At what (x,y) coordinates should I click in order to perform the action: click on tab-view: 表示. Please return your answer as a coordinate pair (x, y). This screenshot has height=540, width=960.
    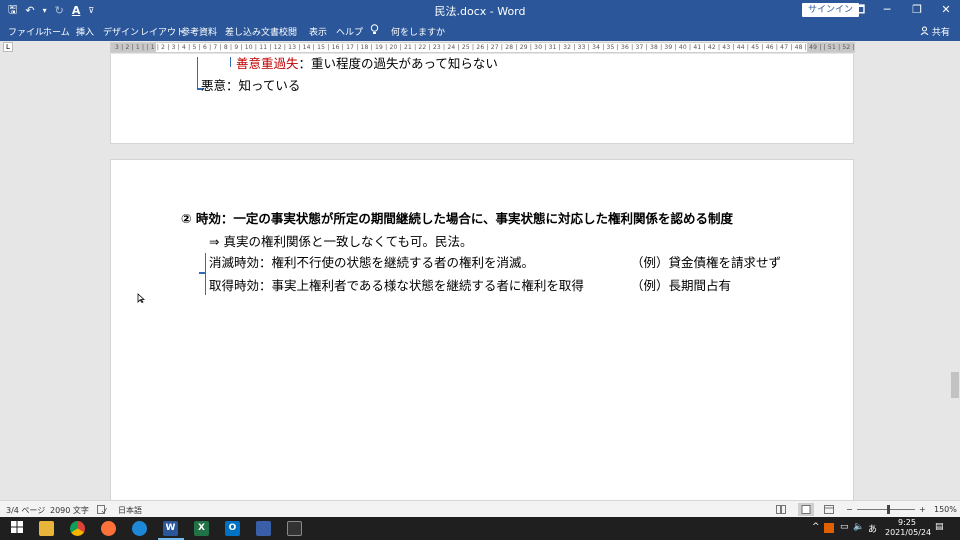
    Looking at the image, I should click on (318, 31).